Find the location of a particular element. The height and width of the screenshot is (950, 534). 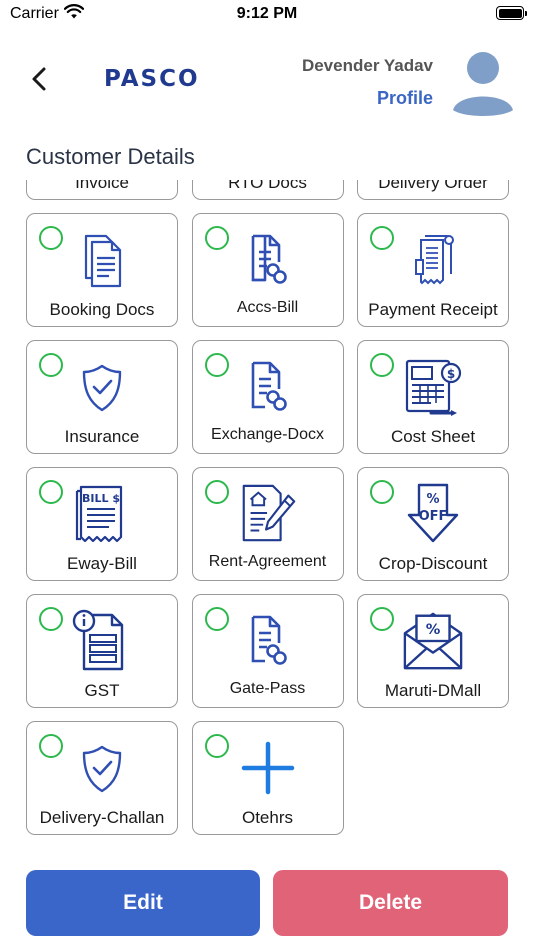

profile-link: Profile is located at coordinates (405, 98).